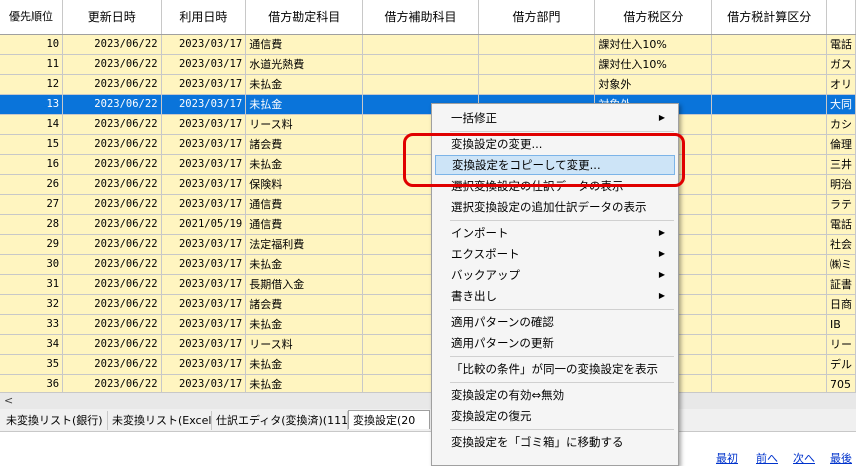  Describe the element at coordinates (555, 275) in the screenshot. I see `menu-item: バックアップ ▶` at that location.